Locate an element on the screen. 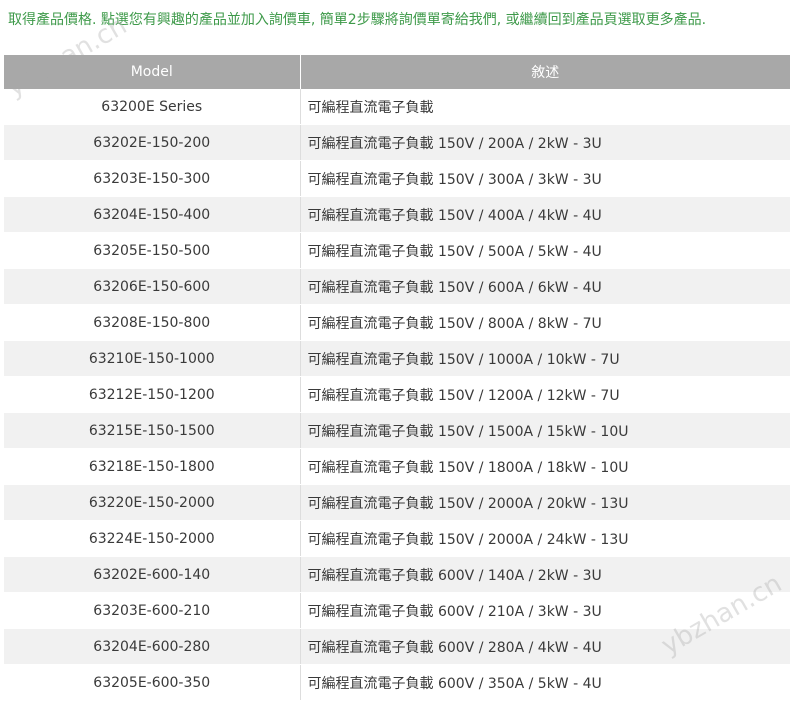  model-cell: 63202E-600-140 is located at coordinates (152, 574).